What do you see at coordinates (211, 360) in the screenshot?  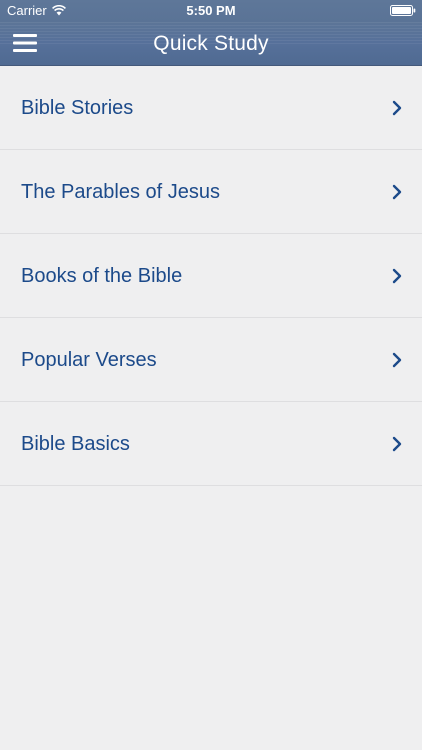 I see `list-item-popular-verses: Popular Verses` at bounding box center [211, 360].